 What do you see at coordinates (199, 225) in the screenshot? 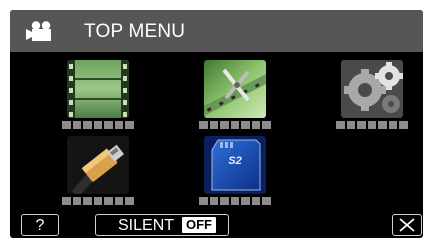
I see `silent-state-badge: OFF` at bounding box center [199, 225].